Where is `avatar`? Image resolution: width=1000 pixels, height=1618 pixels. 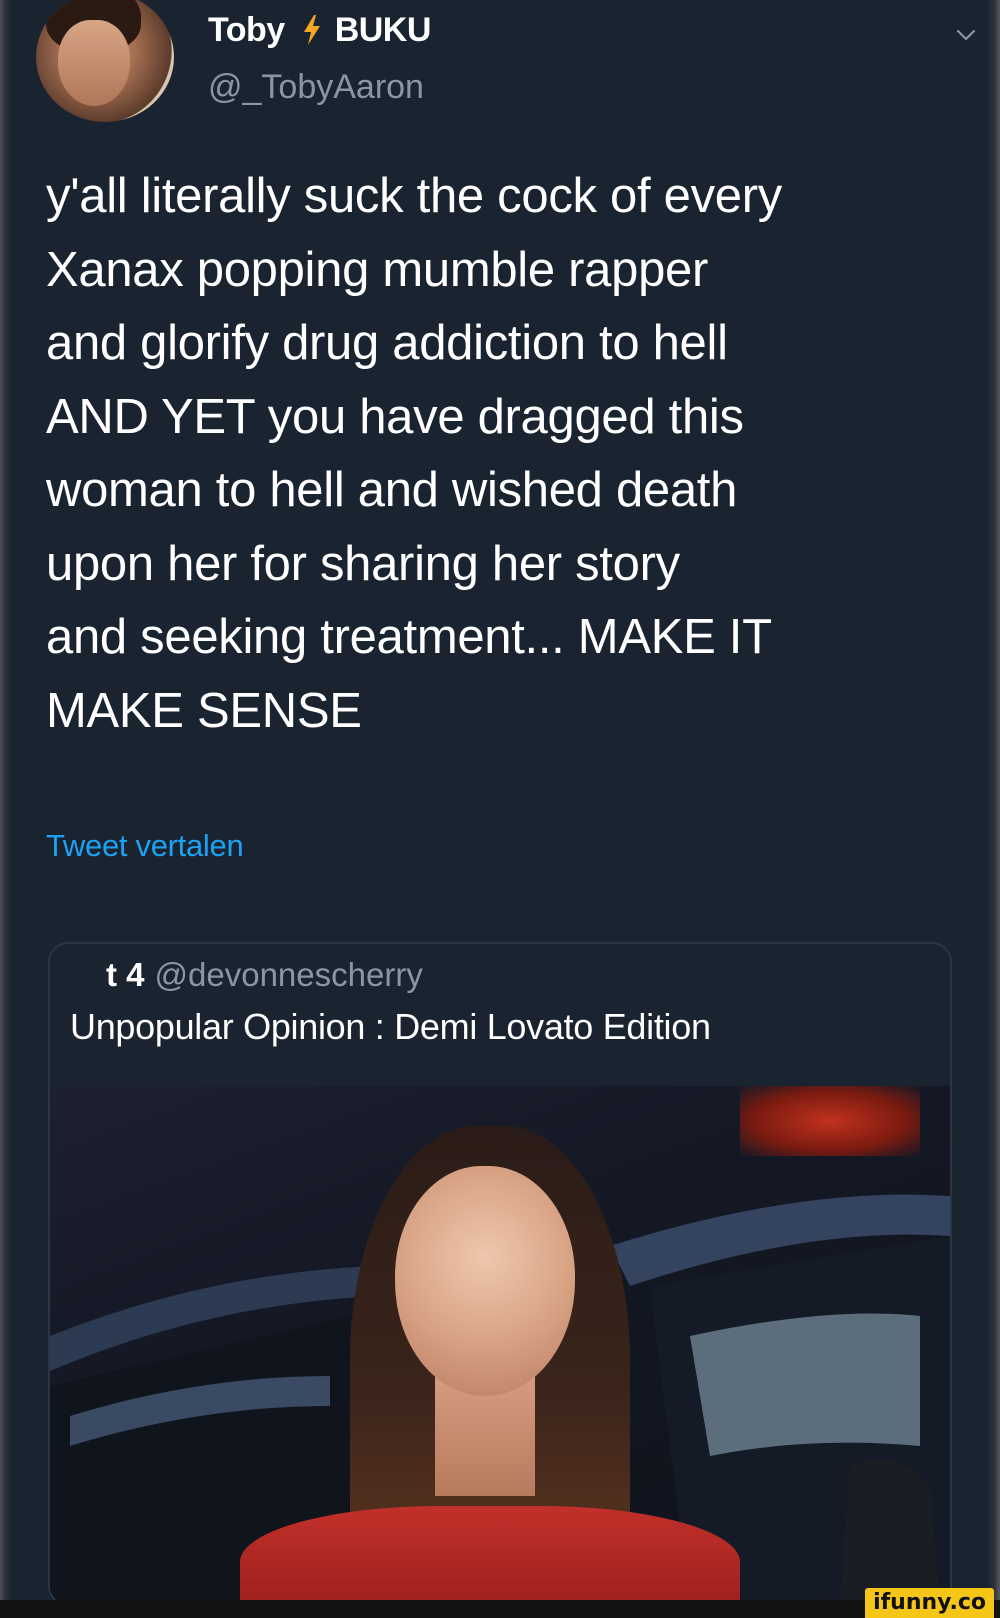 avatar is located at coordinates (105, 61).